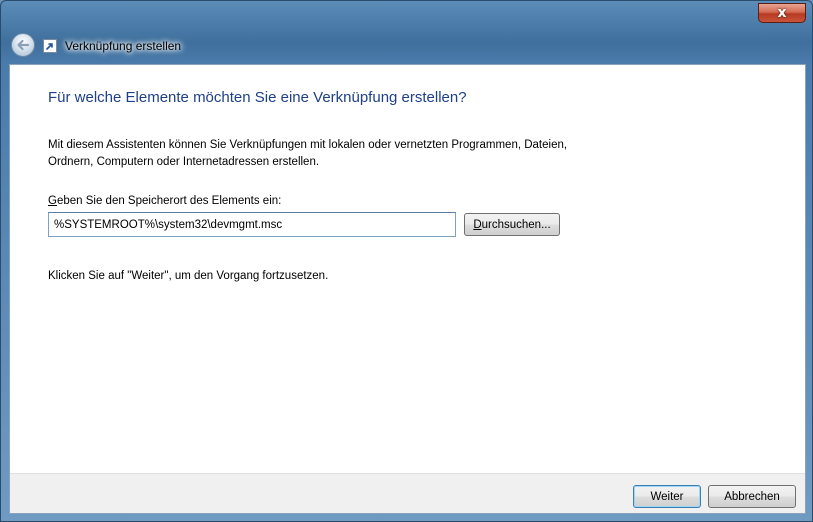  I want to click on back-arrow-icon, so click(23, 45).